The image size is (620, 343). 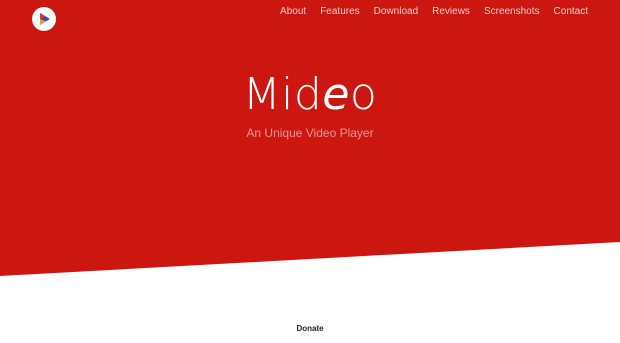 What do you see at coordinates (512, 12) in the screenshot?
I see `nav-screenshots: Screenshots` at bounding box center [512, 12].